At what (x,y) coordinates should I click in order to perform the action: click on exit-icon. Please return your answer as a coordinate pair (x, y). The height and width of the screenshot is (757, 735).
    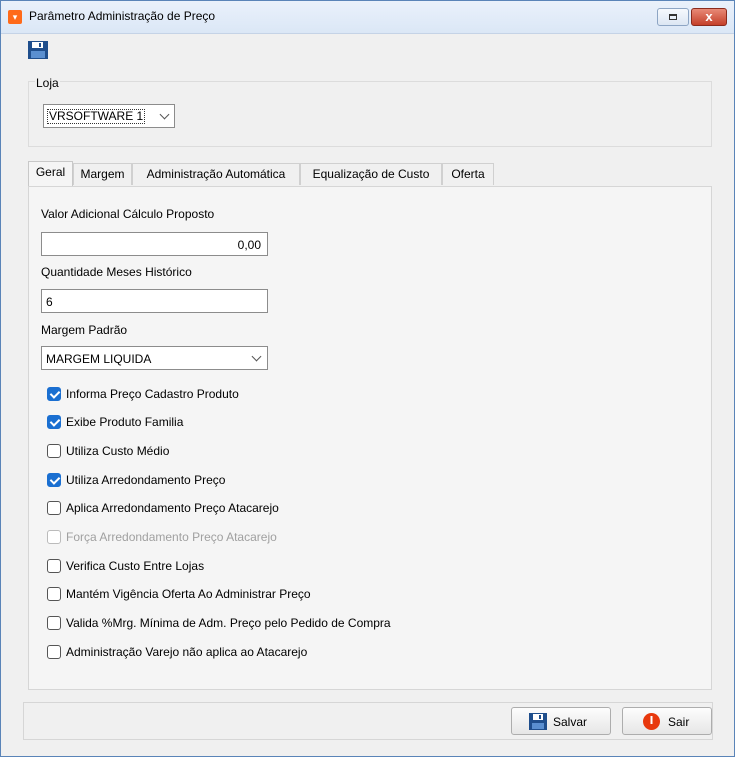
    Looking at the image, I should click on (651, 721).